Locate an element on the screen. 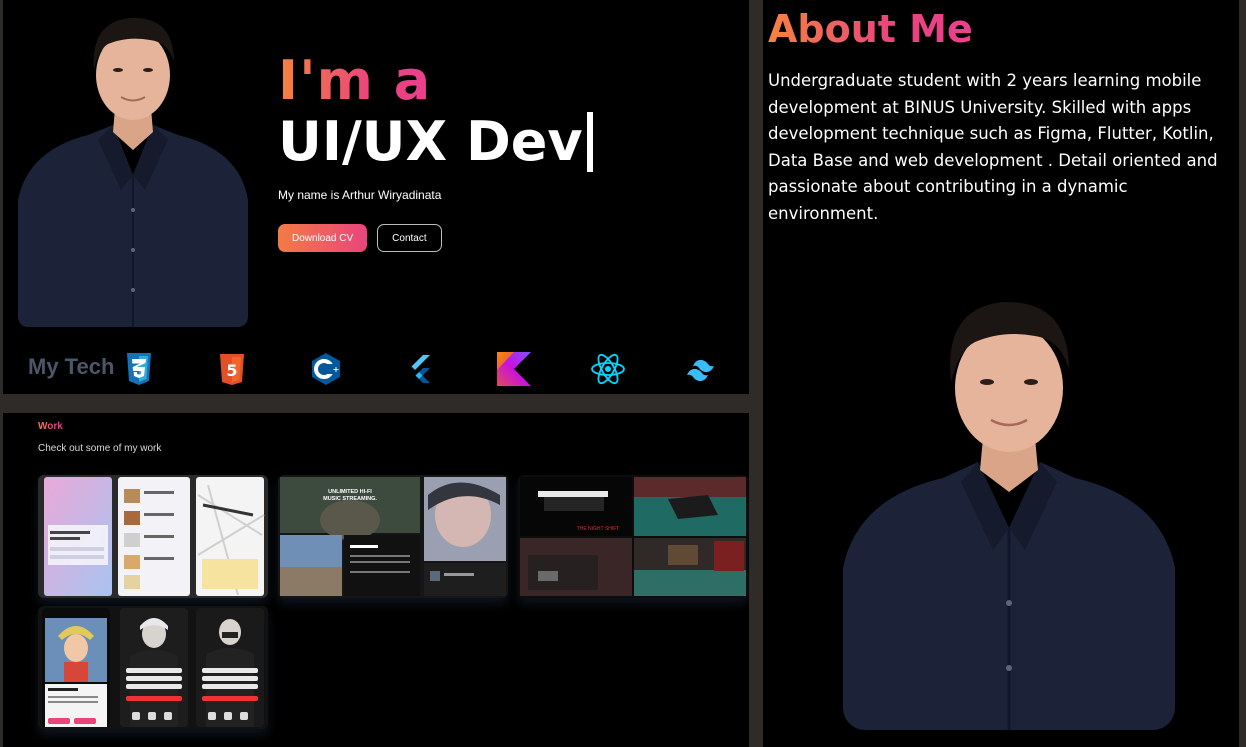 This screenshot has width=1246, height=747. horror-game-screens-icon: THE NIGHT SHIFT is located at coordinates (633, 536).